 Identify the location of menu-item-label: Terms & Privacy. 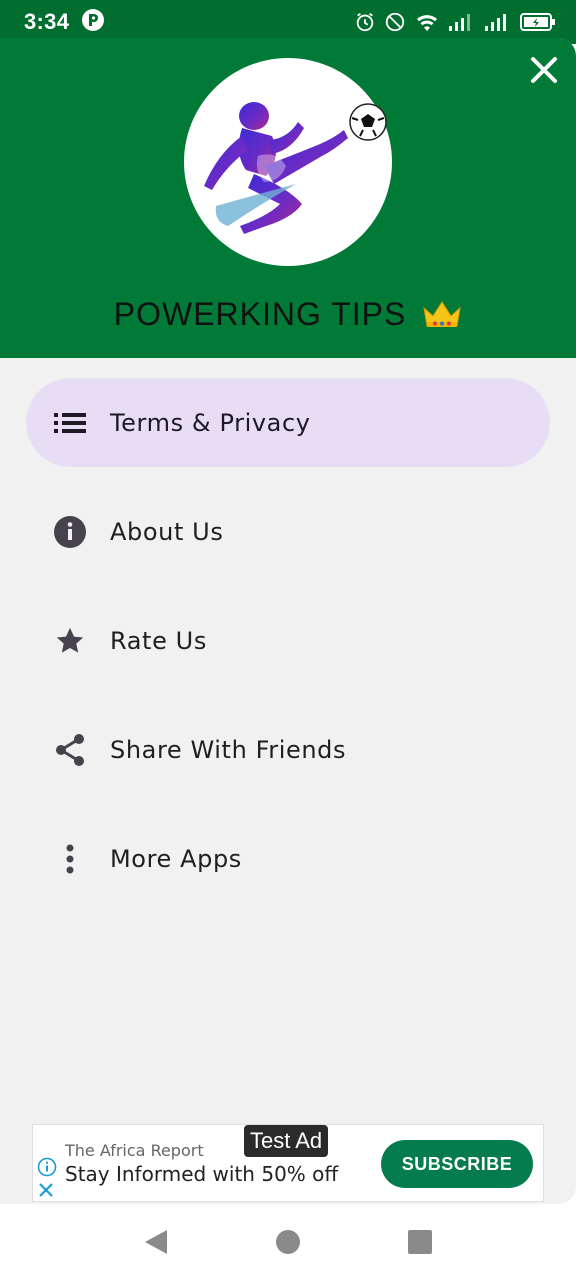
(210, 422).